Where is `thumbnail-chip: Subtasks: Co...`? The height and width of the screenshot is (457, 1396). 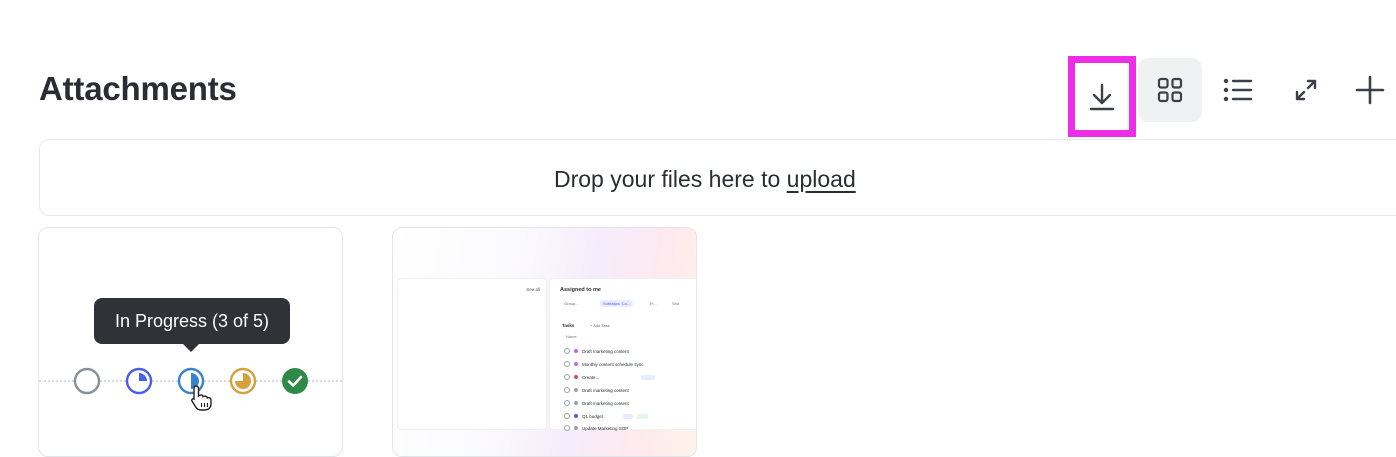 thumbnail-chip: Subtasks: Co... is located at coordinates (617, 303).